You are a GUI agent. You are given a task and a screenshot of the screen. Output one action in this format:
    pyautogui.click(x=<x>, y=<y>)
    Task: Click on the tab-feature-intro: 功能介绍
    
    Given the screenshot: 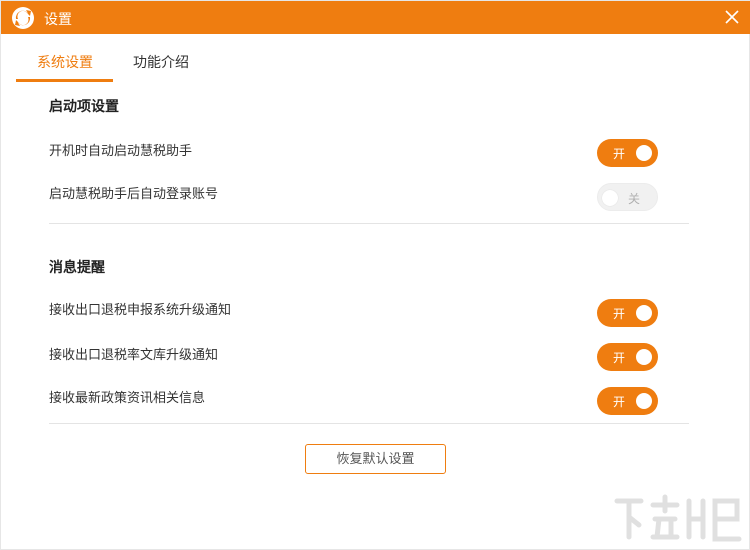 What is the action you would take?
    pyautogui.click(x=161, y=62)
    